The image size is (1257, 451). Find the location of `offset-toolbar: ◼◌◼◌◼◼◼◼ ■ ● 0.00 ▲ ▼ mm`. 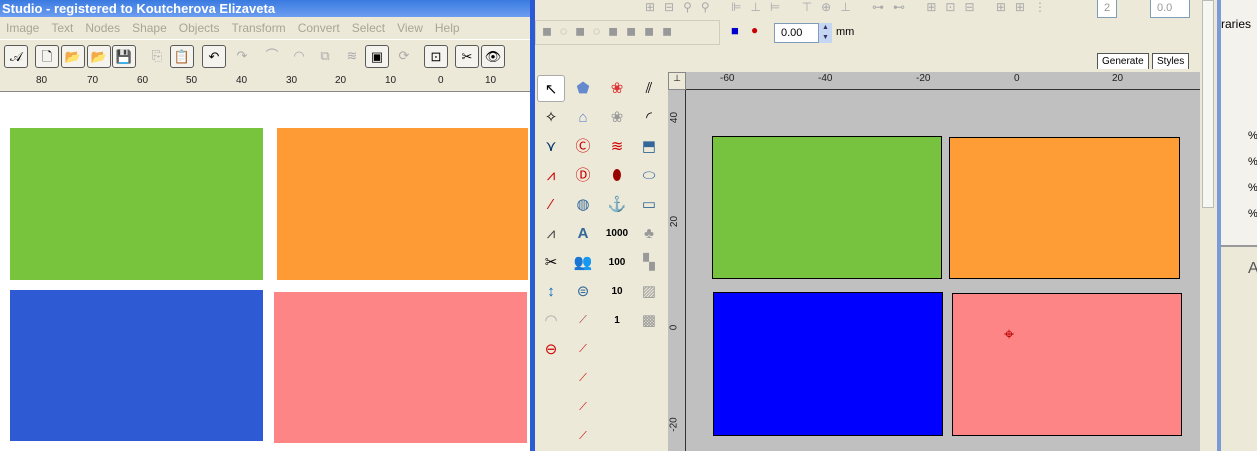

offset-toolbar: ◼◌◼◌◼◼◼◼ ■ ● 0.00 ▲ ▼ mm is located at coordinates (694, 32).